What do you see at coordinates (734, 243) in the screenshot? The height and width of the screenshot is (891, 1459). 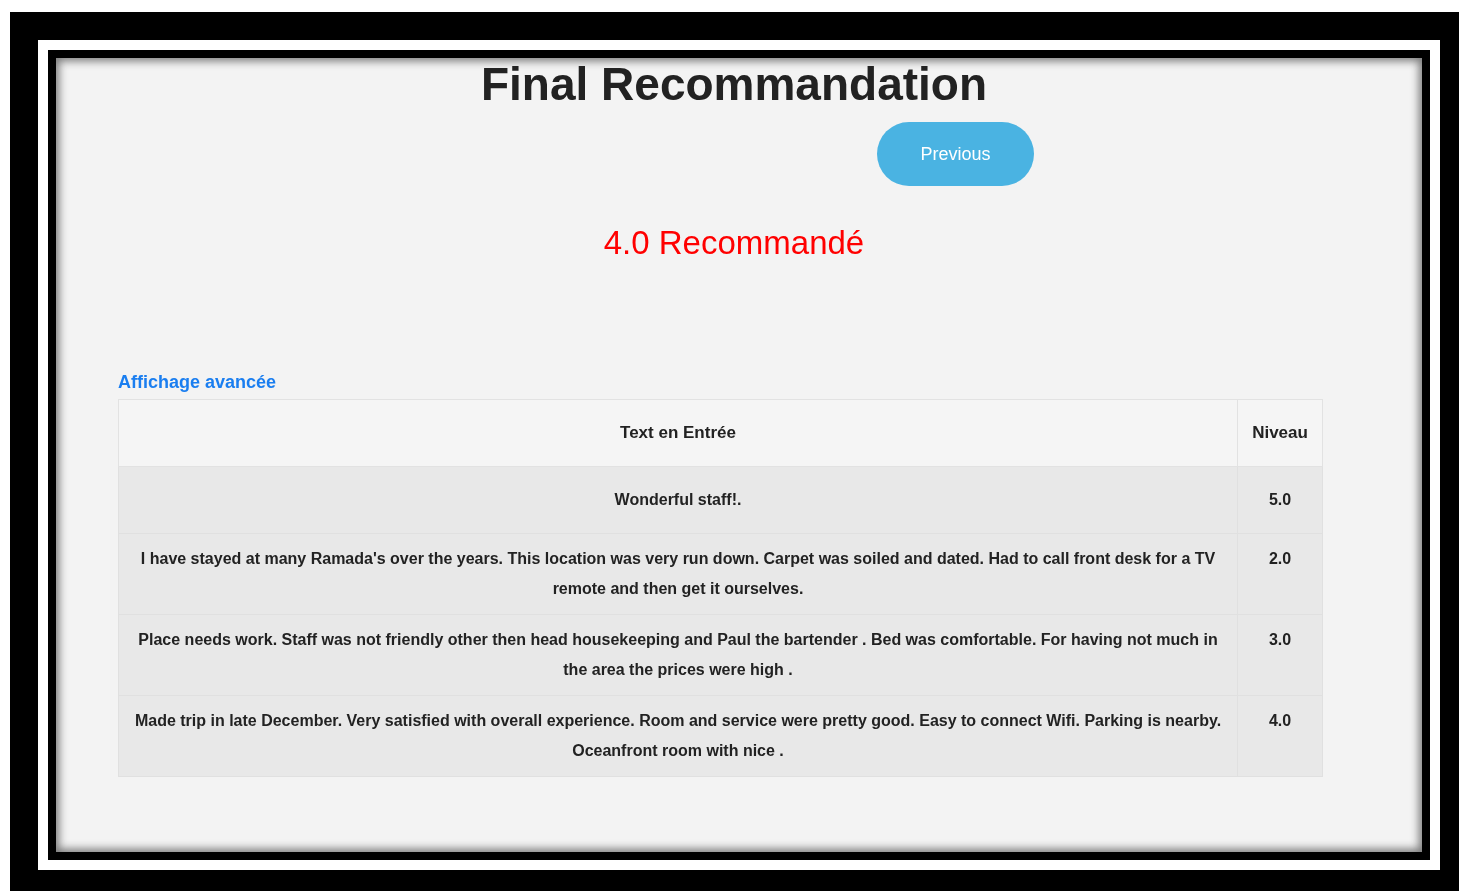 I see `recommendation-result: 4.0 Recommandé` at bounding box center [734, 243].